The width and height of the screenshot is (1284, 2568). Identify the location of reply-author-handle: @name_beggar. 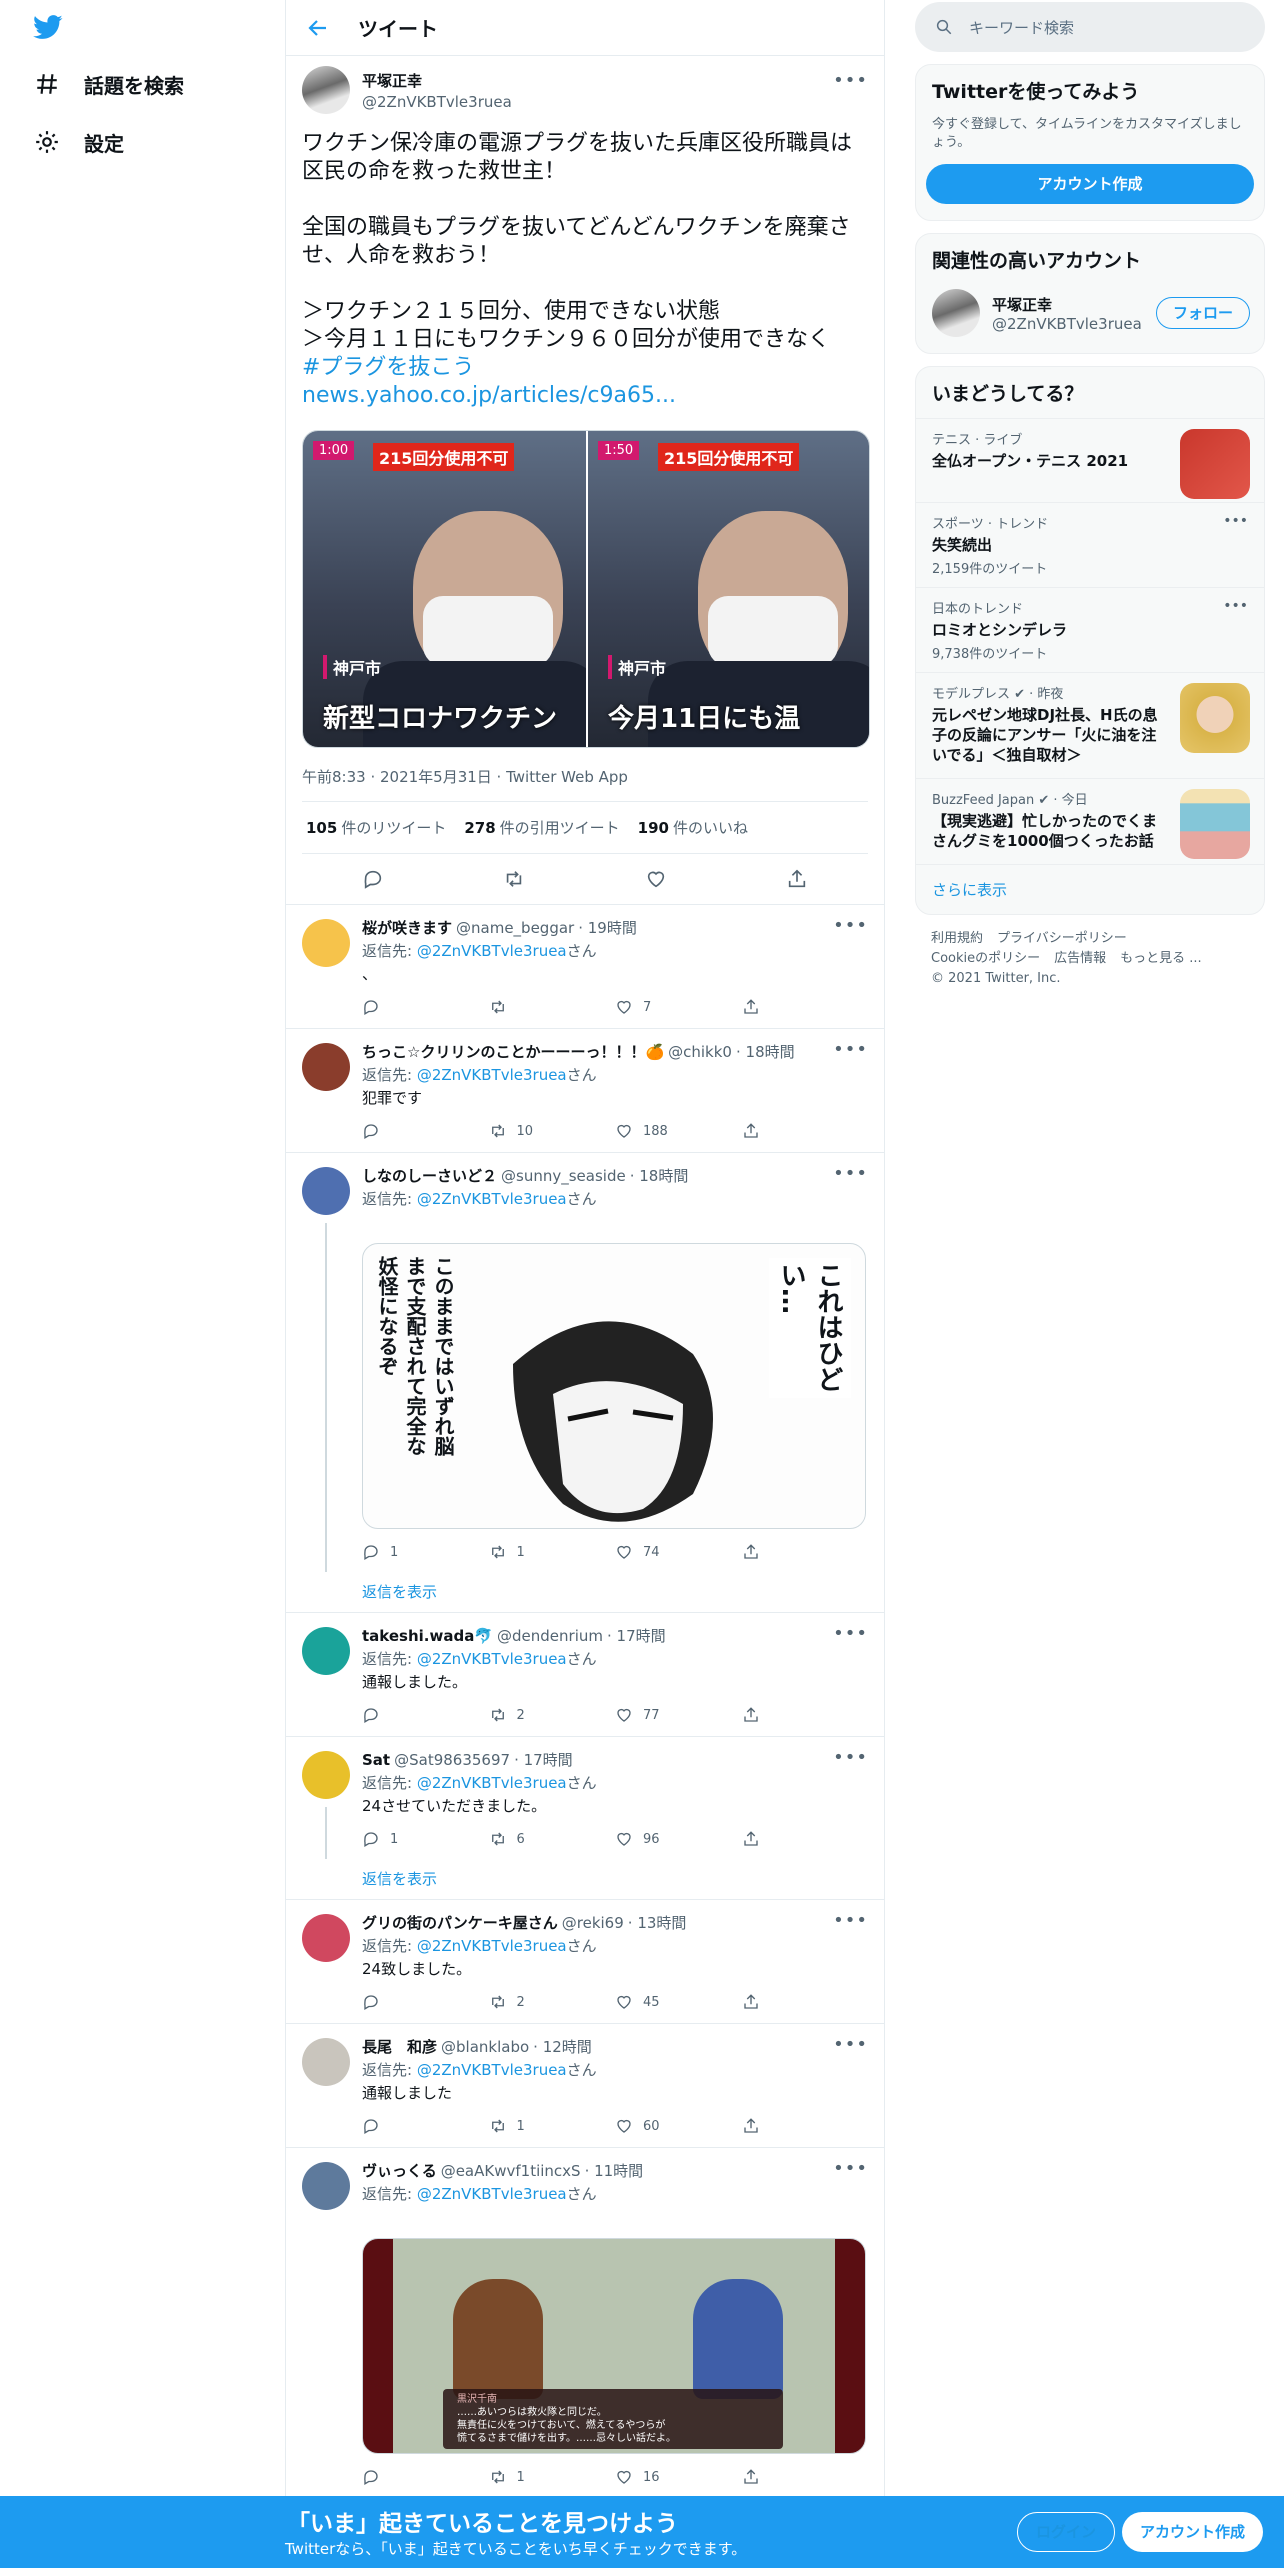
(515, 928).